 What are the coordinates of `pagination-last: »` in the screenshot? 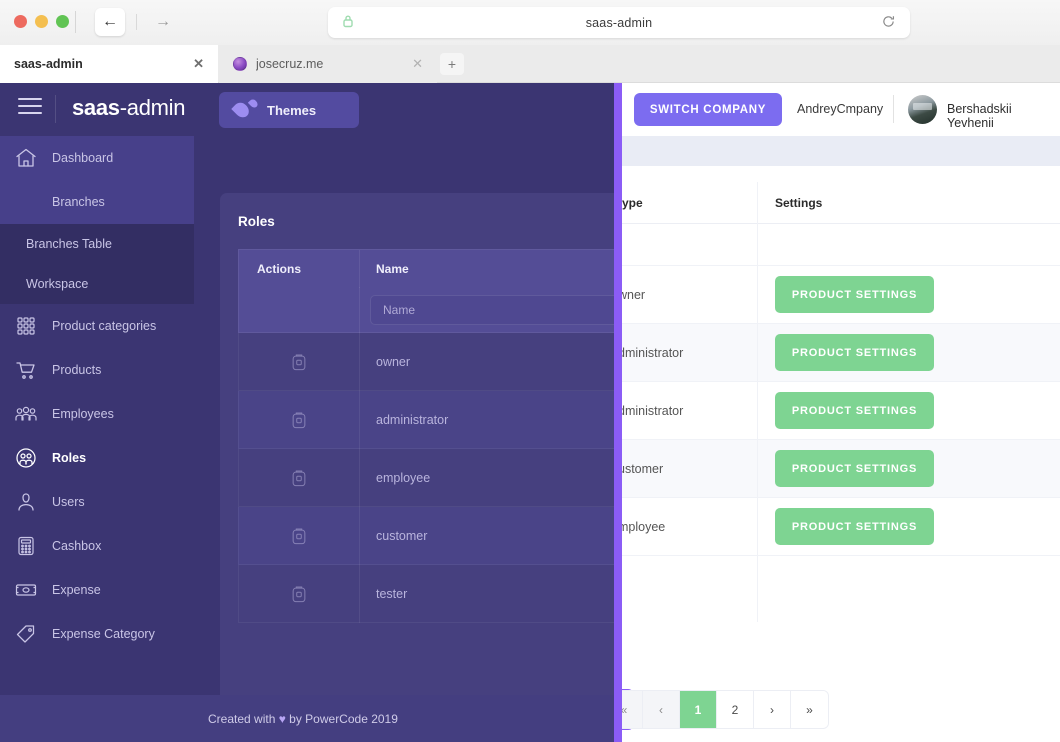 It's located at (809, 709).